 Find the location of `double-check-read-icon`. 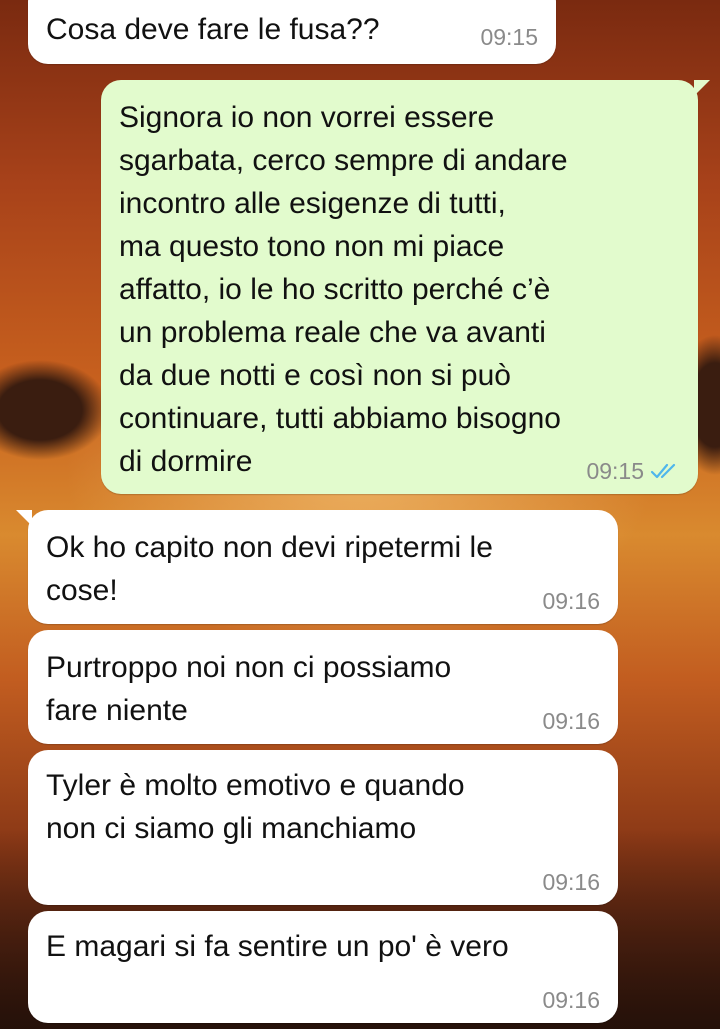

double-check-read-icon is located at coordinates (663, 471).